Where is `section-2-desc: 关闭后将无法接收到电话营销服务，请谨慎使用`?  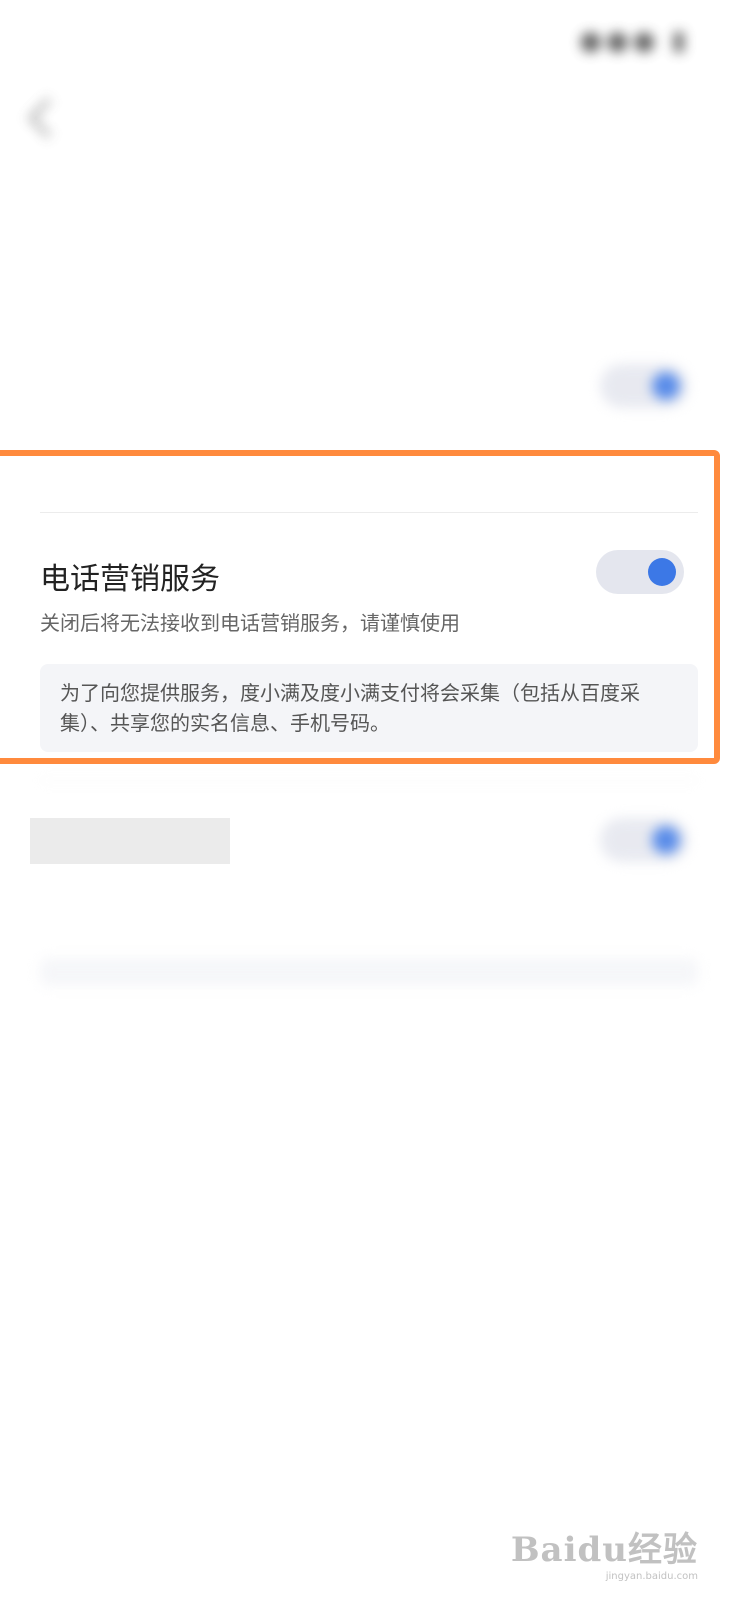 section-2-desc: 关闭后将无法接收到电话营销服务，请谨慎使用 is located at coordinates (250, 623).